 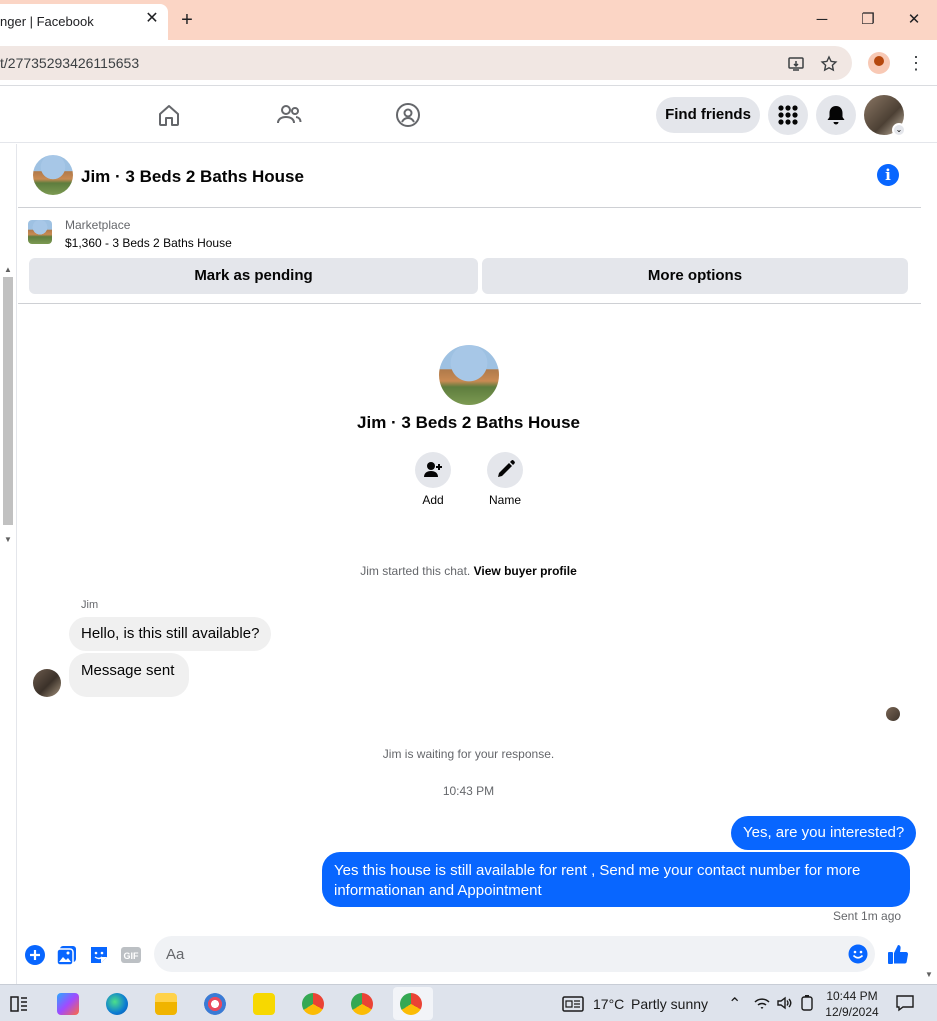 I want to click on more-actions-plus-icon, so click(x=35, y=955).